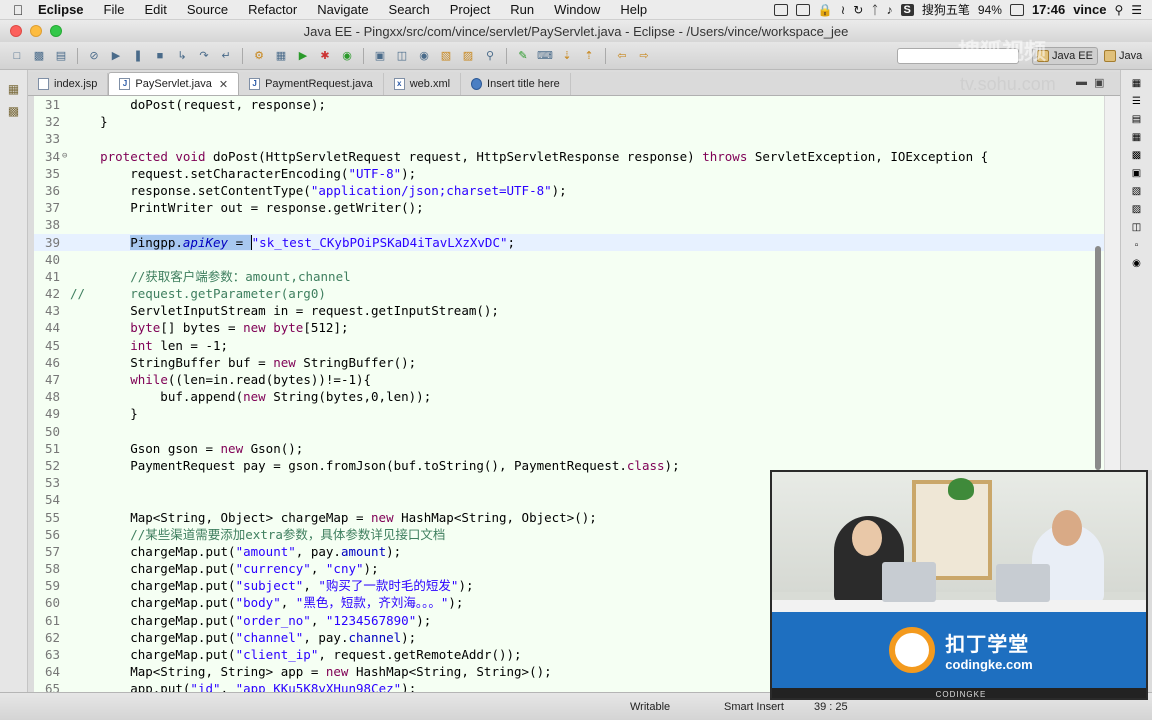  Describe the element at coordinates (198, 104) in the screenshot. I see `code-text: doPost(request, response);` at that location.